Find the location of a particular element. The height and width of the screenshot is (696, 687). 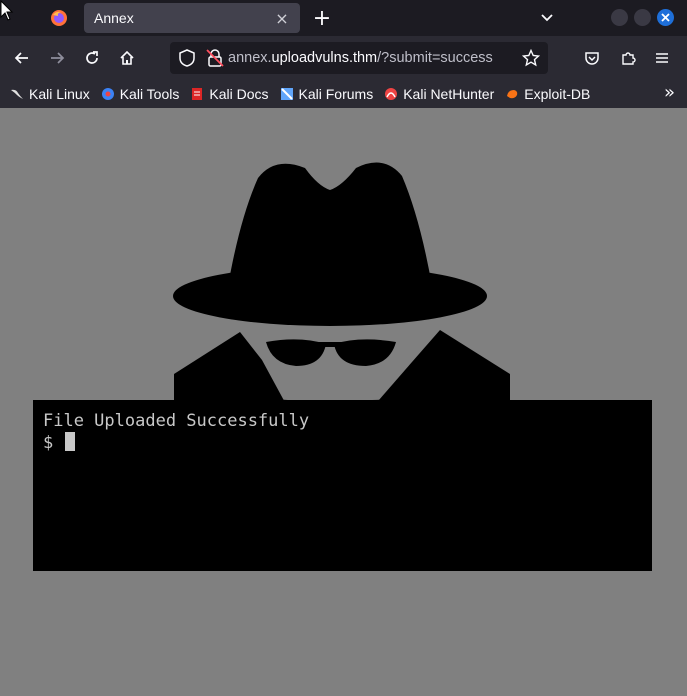

bookmark-kali-tools: Kali Tools is located at coordinates (140, 94).